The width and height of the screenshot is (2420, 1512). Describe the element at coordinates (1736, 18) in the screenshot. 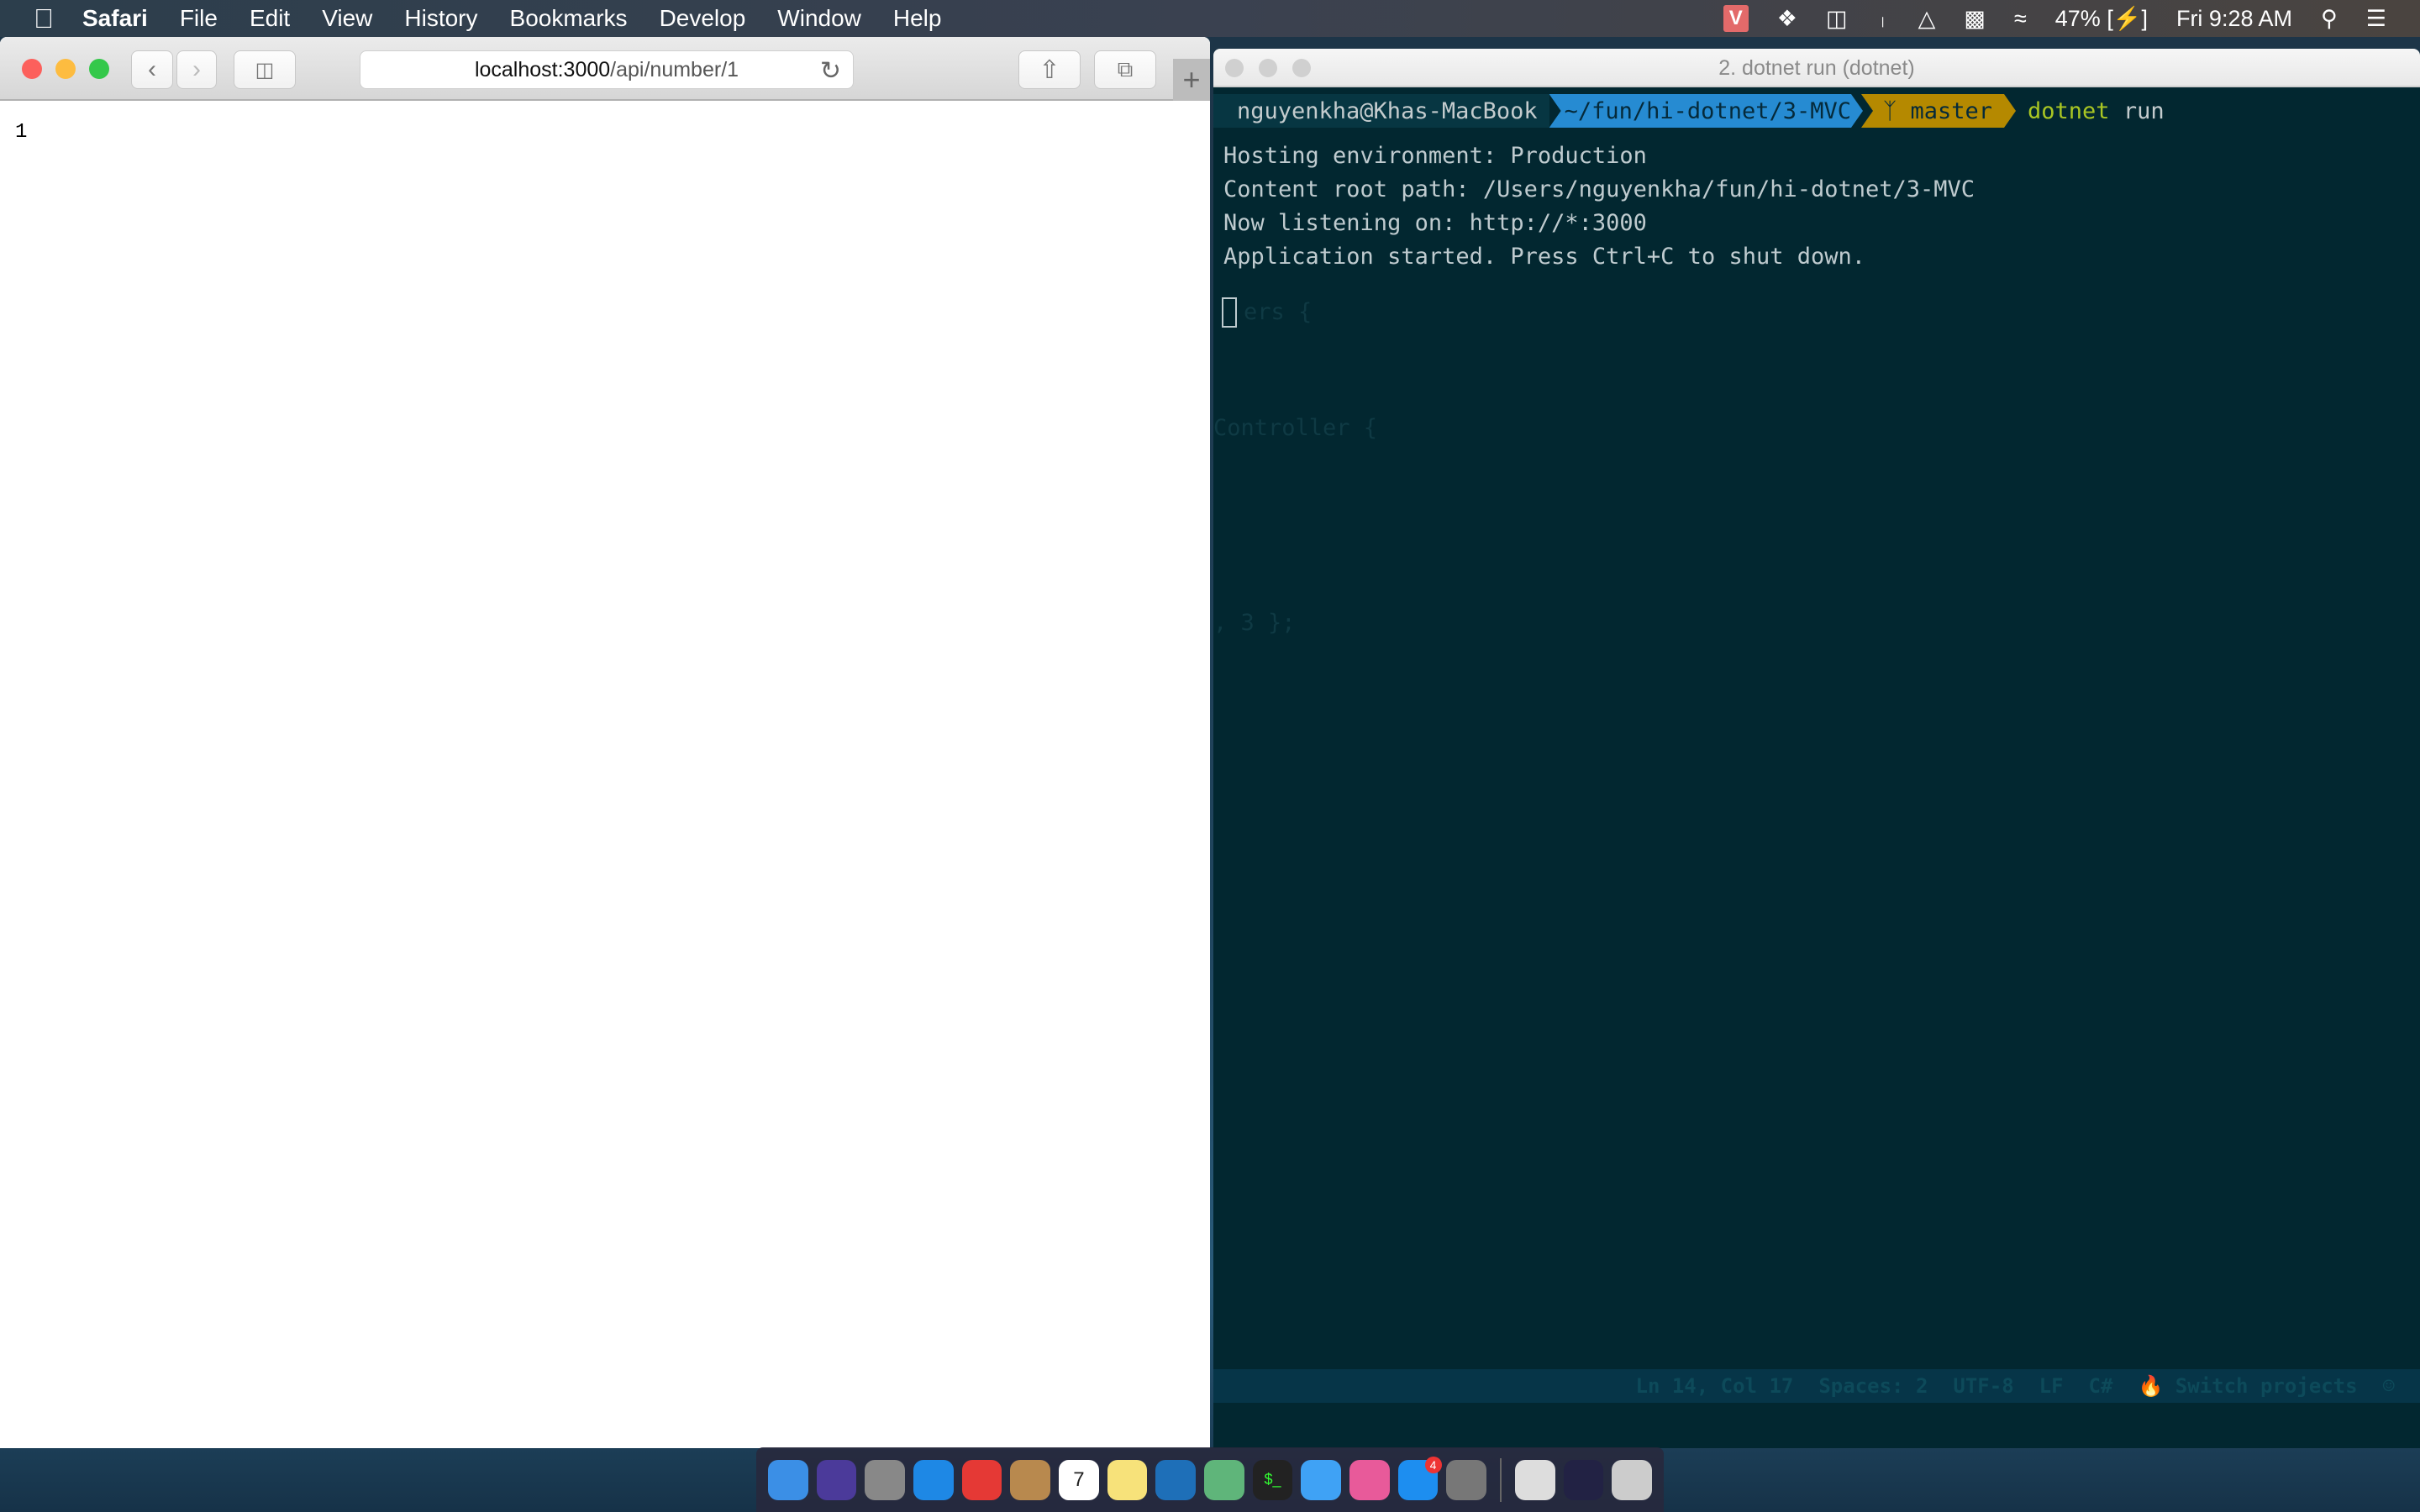

I see `vivaldi-icon: V` at that location.